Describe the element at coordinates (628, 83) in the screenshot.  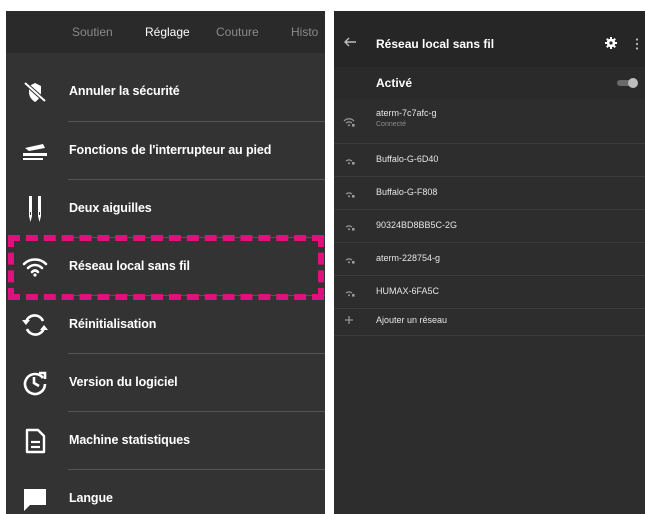
I see `wifi-toggle` at that location.